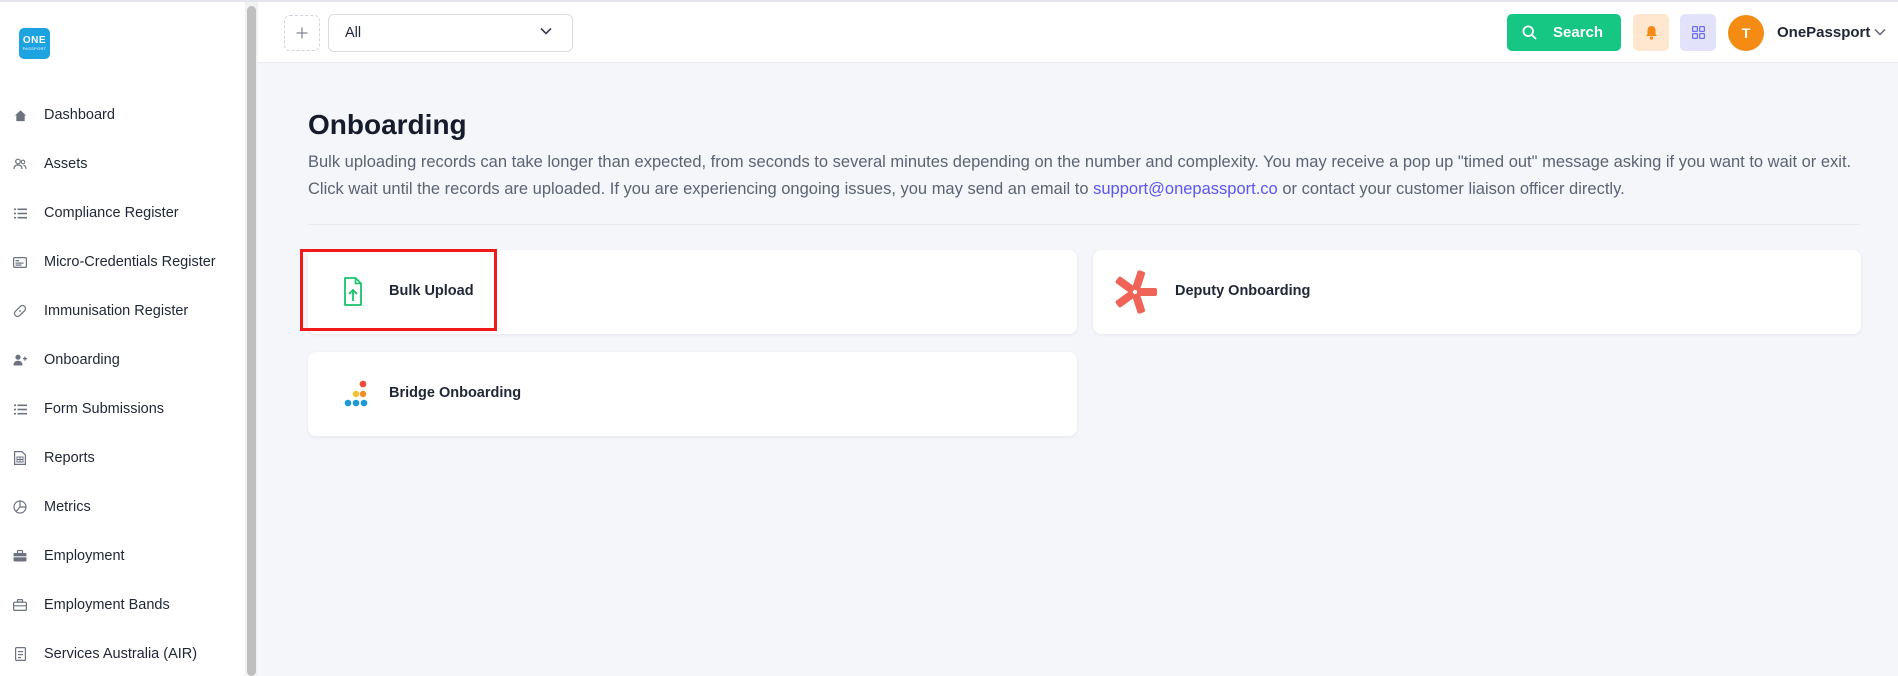 The image size is (1898, 676). I want to click on plus-icon, so click(302, 33).